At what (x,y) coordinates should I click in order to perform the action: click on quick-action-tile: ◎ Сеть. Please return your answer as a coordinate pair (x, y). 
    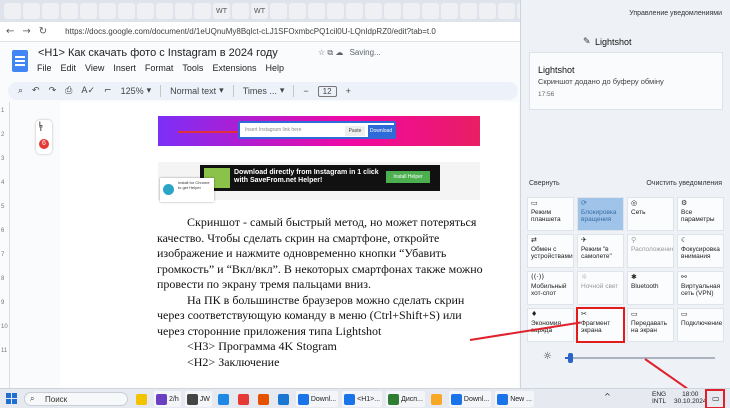
    Looking at the image, I should click on (650, 214).